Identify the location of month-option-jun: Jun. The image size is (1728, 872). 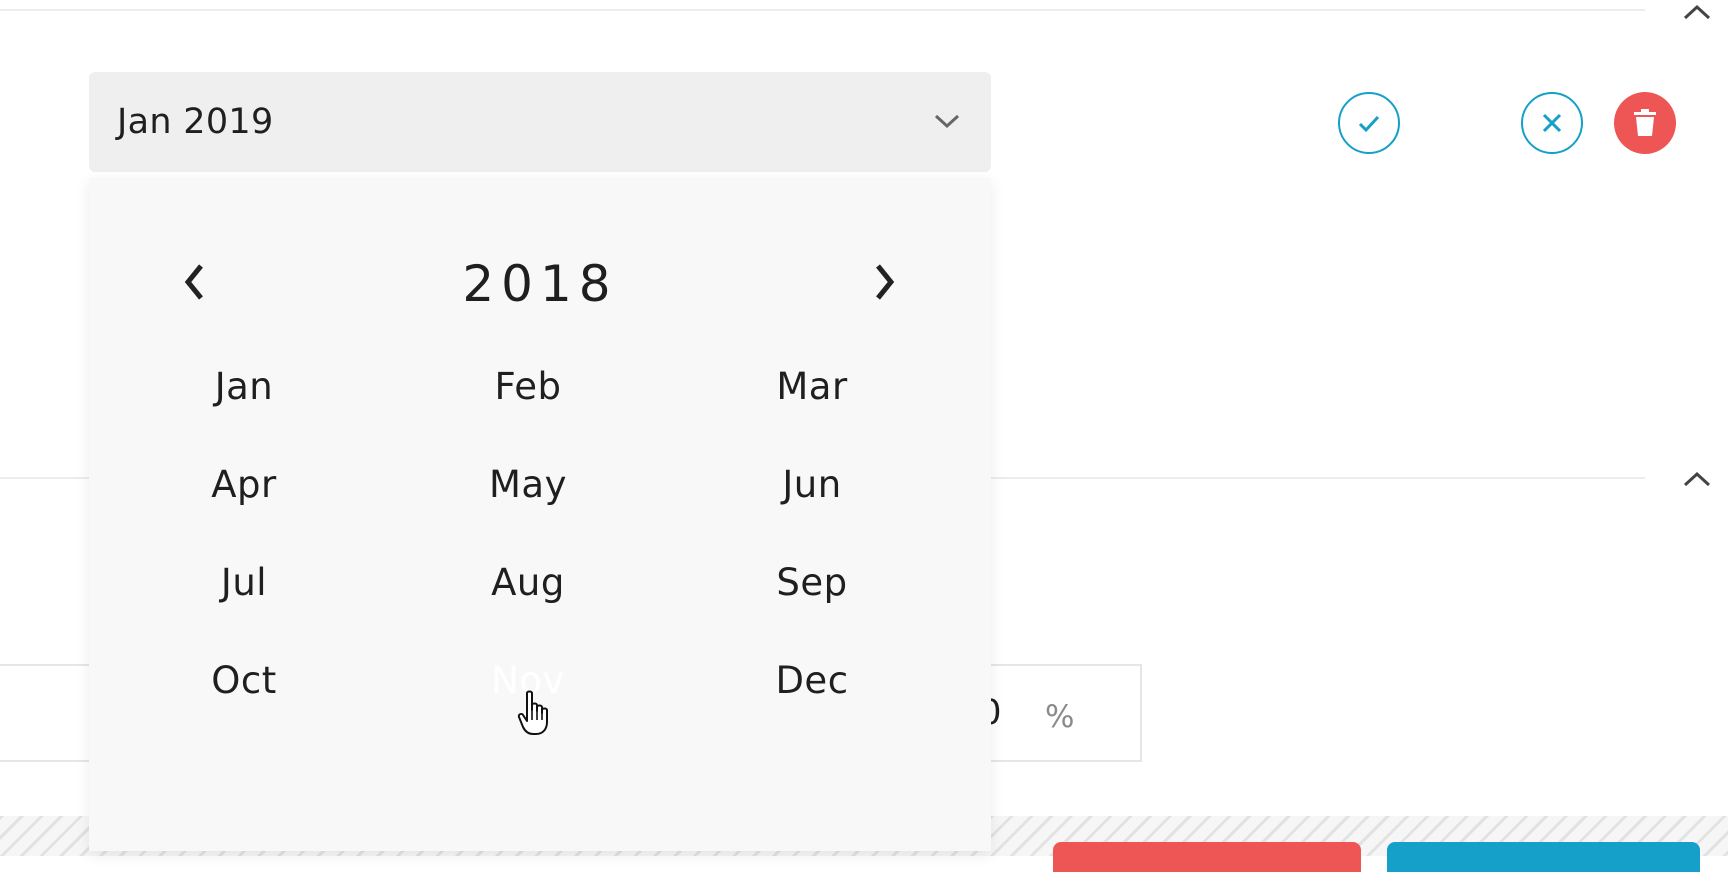
(812, 507).